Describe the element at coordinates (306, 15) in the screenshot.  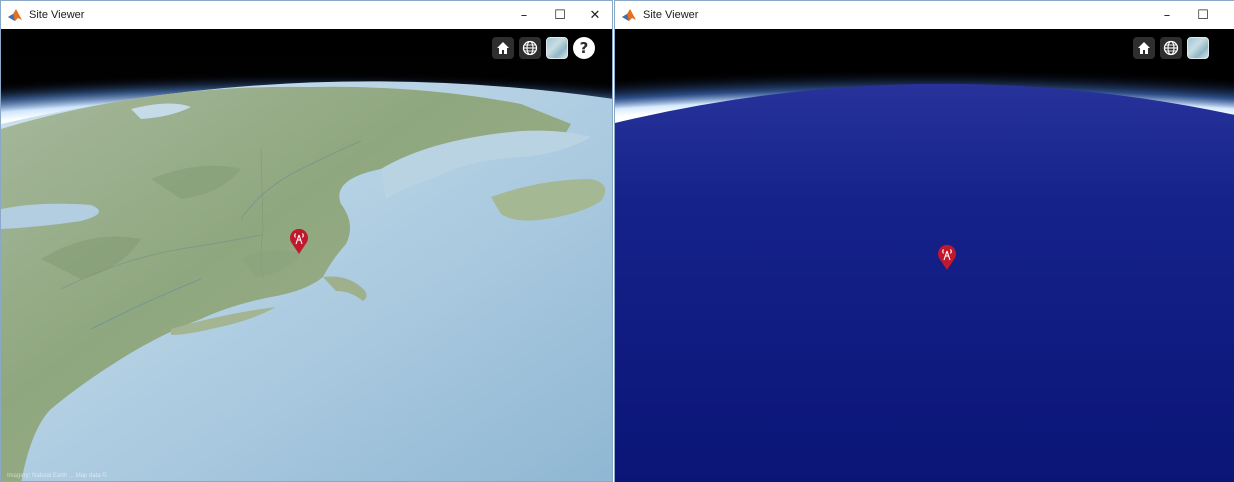
I see `title-bar: Site Viewer – ☐ ✕` at that location.